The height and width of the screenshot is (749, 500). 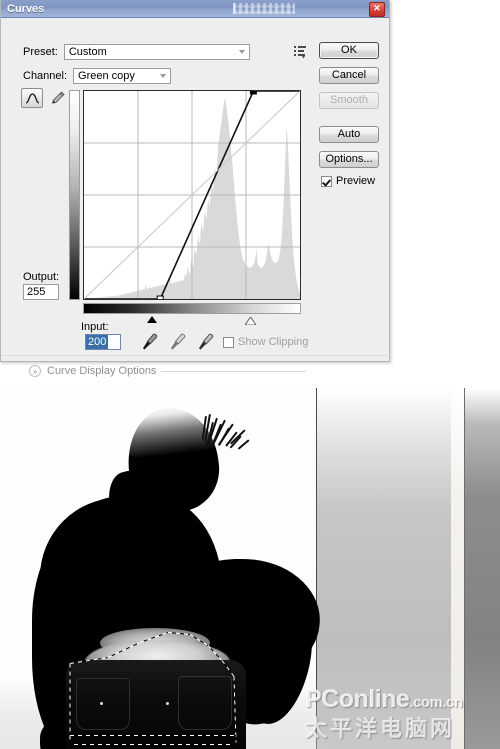 I want to click on preset-row: Preset: Custom, so click(x=136, y=52).